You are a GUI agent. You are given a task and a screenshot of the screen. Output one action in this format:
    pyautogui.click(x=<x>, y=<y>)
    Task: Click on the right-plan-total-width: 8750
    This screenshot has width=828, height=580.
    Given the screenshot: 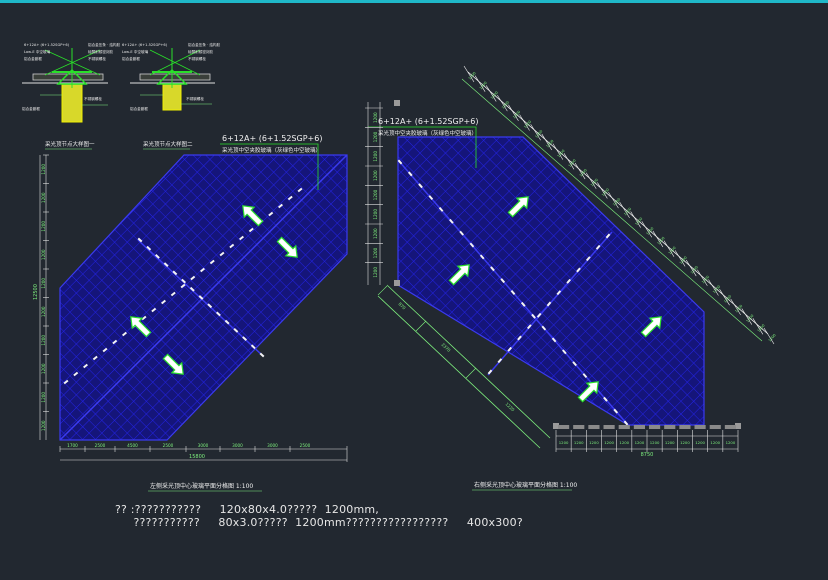 What is the action you would take?
    pyautogui.click(x=647, y=455)
    